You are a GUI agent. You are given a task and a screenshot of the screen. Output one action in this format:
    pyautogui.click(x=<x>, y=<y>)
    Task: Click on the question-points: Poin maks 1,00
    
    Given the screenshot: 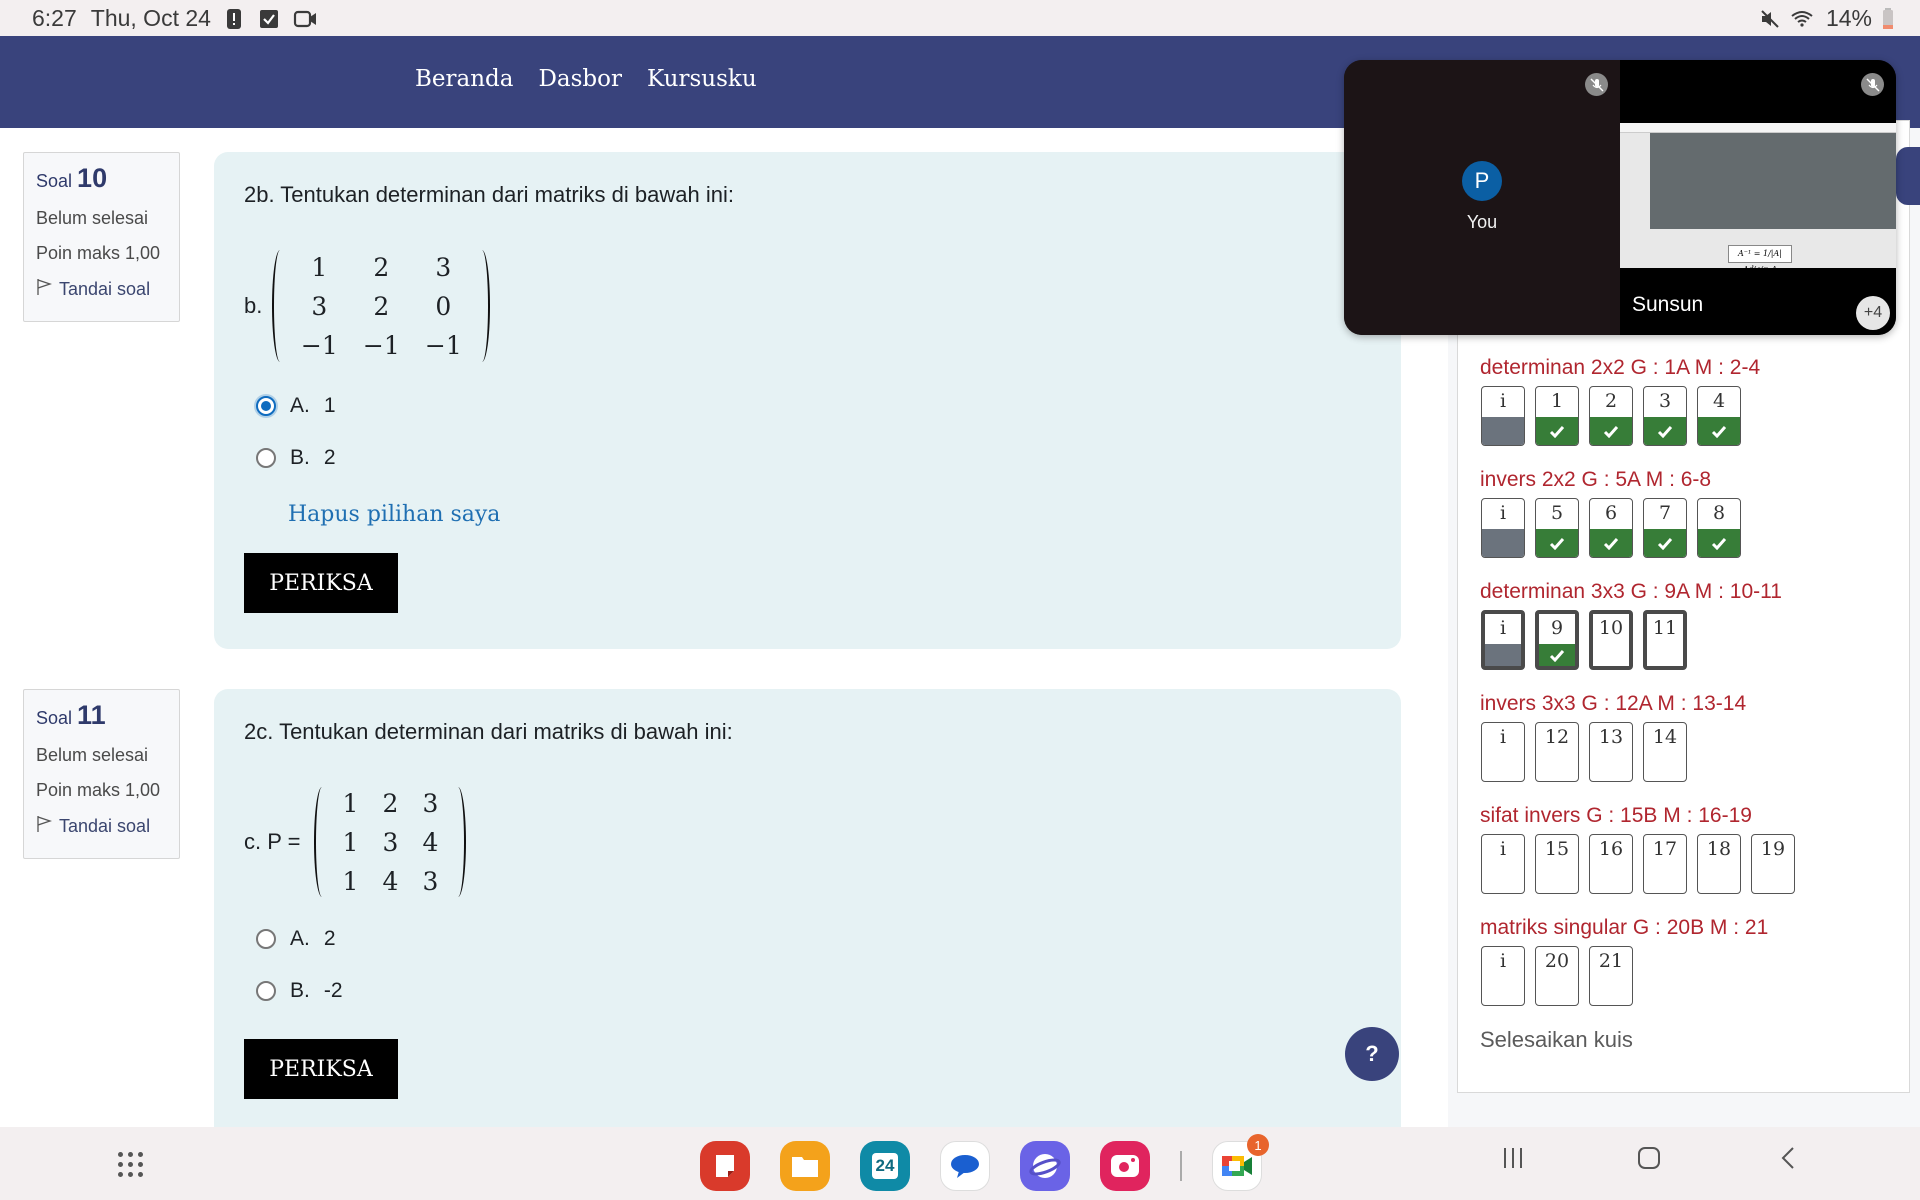 What is the action you would take?
    pyautogui.click(x=98, y=253)
    